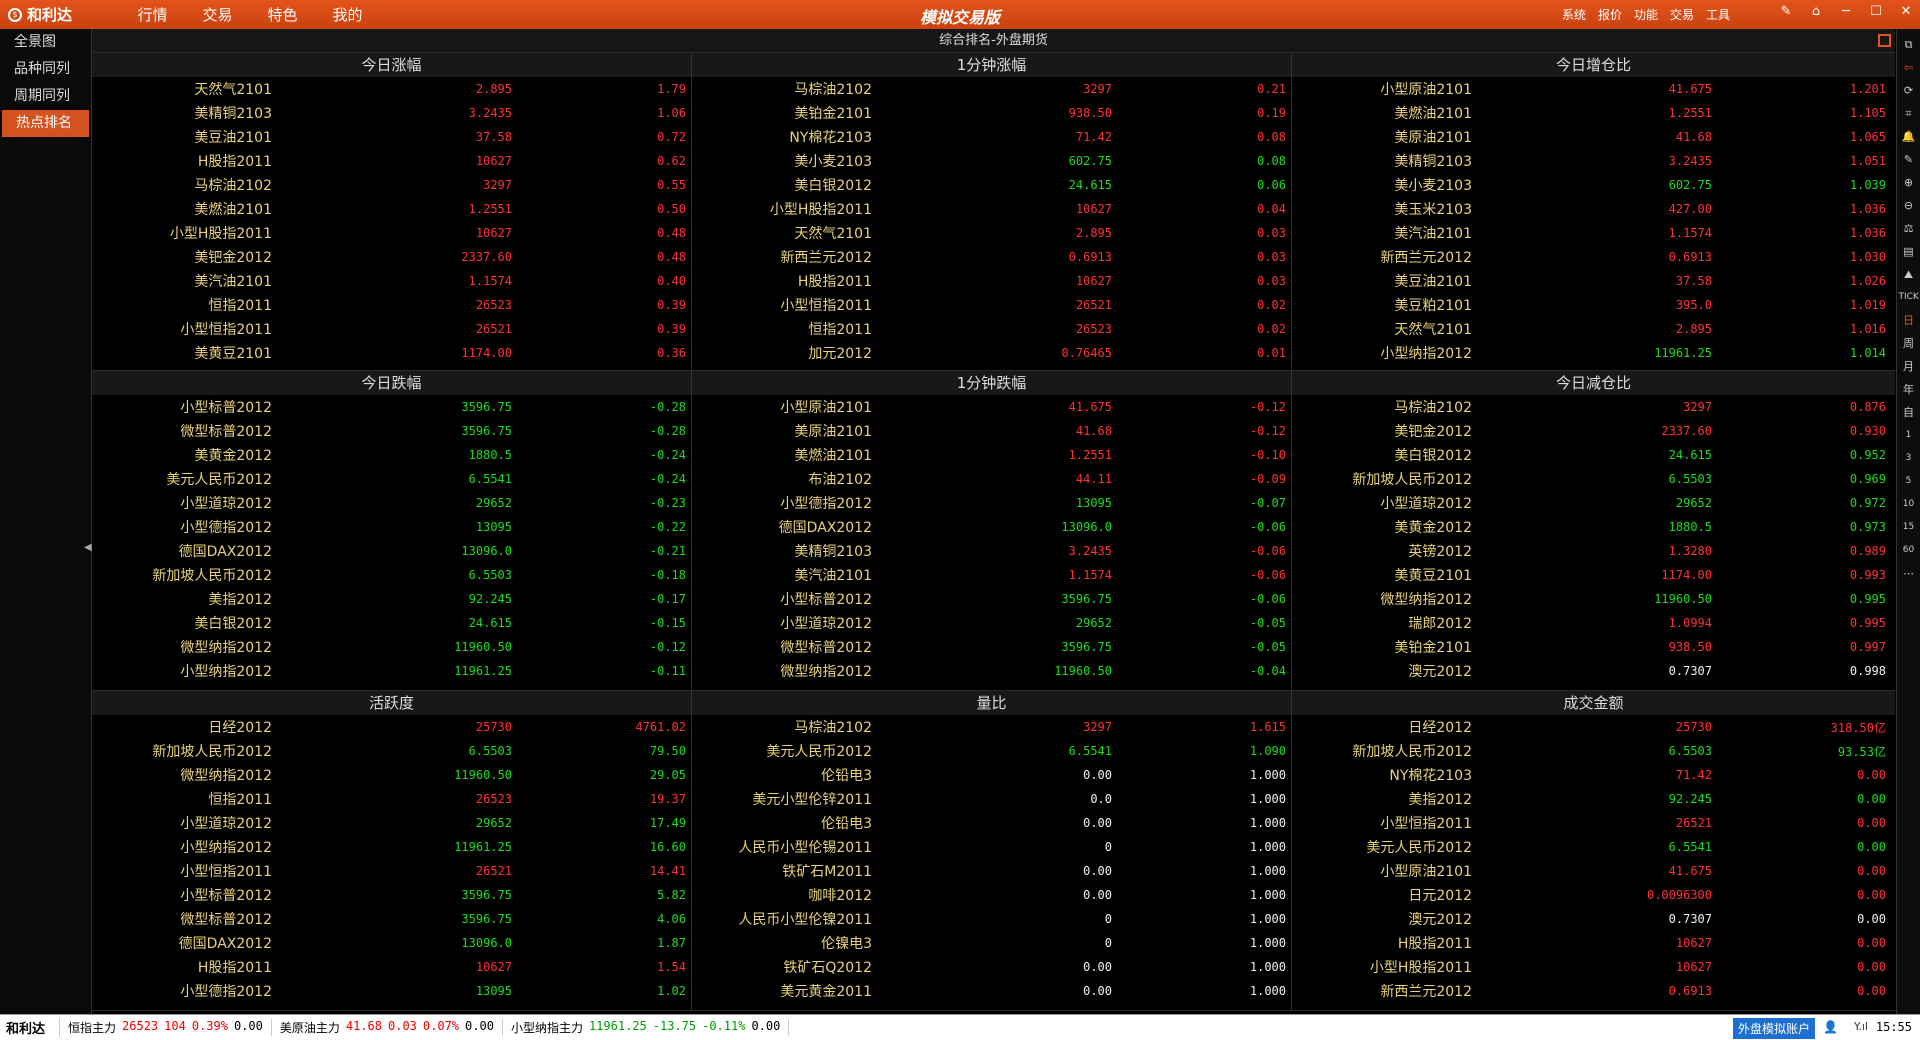  What do you see at coordinates (1846, 11) in the screenshot?
I see `minimize-icon: ─` at bounding box center [1846, 11].